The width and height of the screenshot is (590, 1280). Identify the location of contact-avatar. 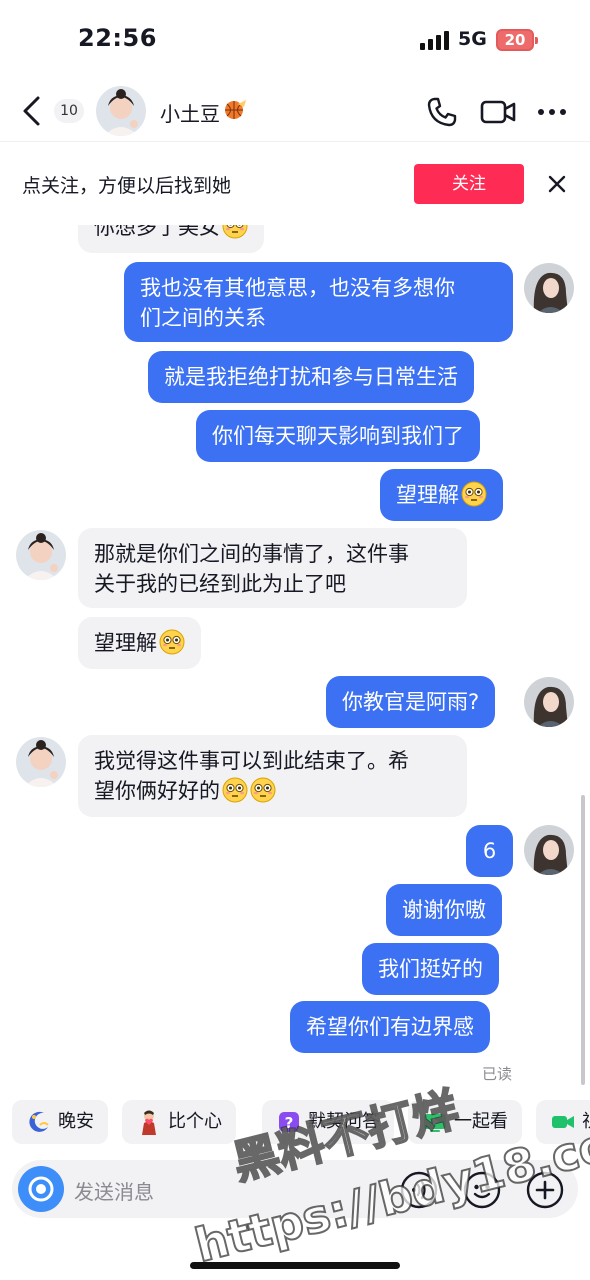
(121, 111).